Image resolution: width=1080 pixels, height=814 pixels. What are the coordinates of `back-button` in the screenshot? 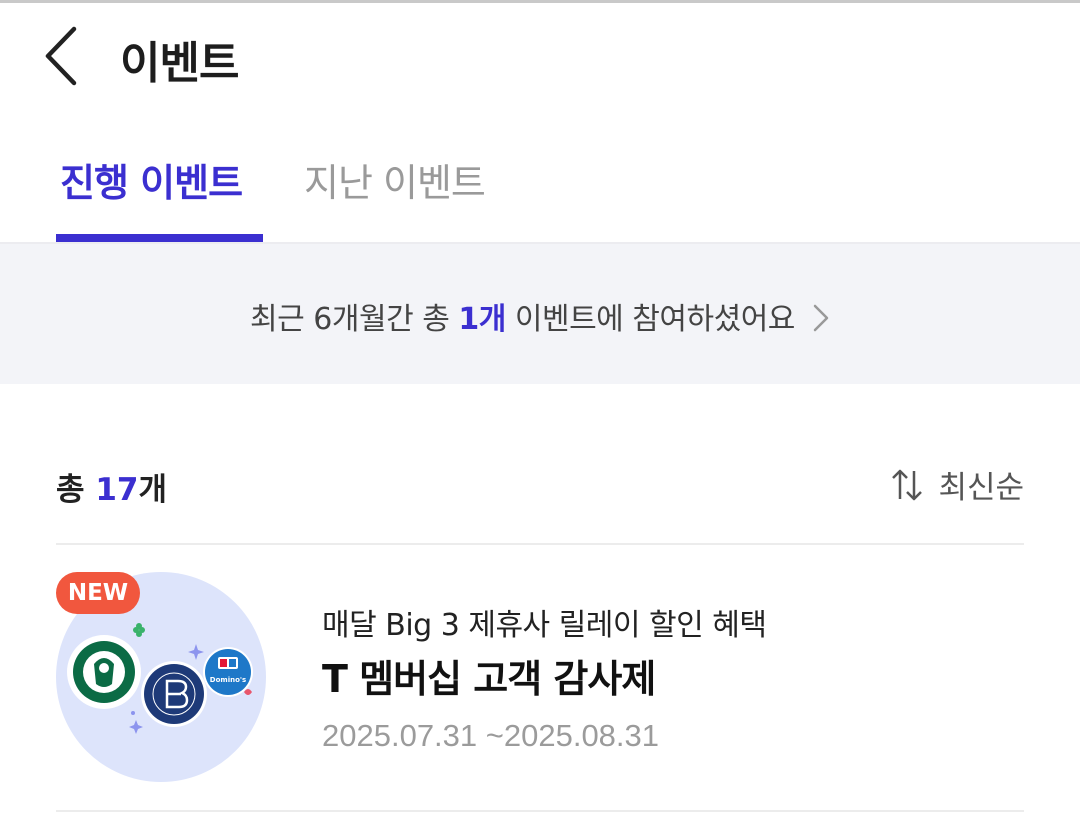 It's located at (65, 56).